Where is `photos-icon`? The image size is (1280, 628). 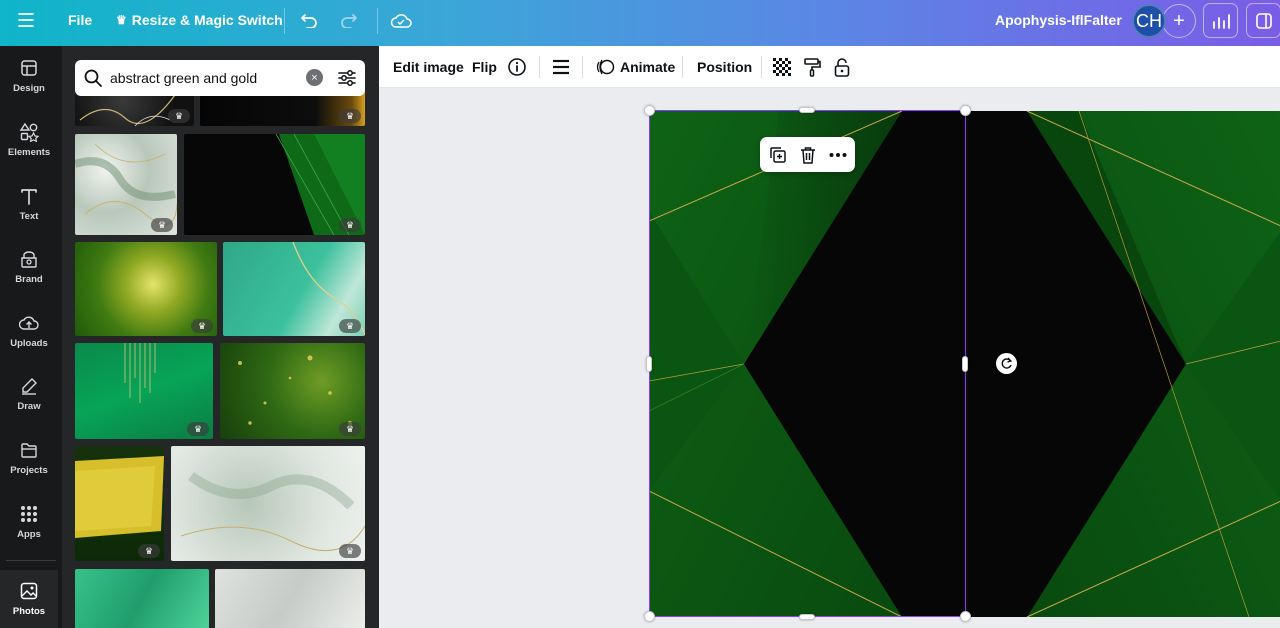
photos-icon is located at coordinates (29, 591).